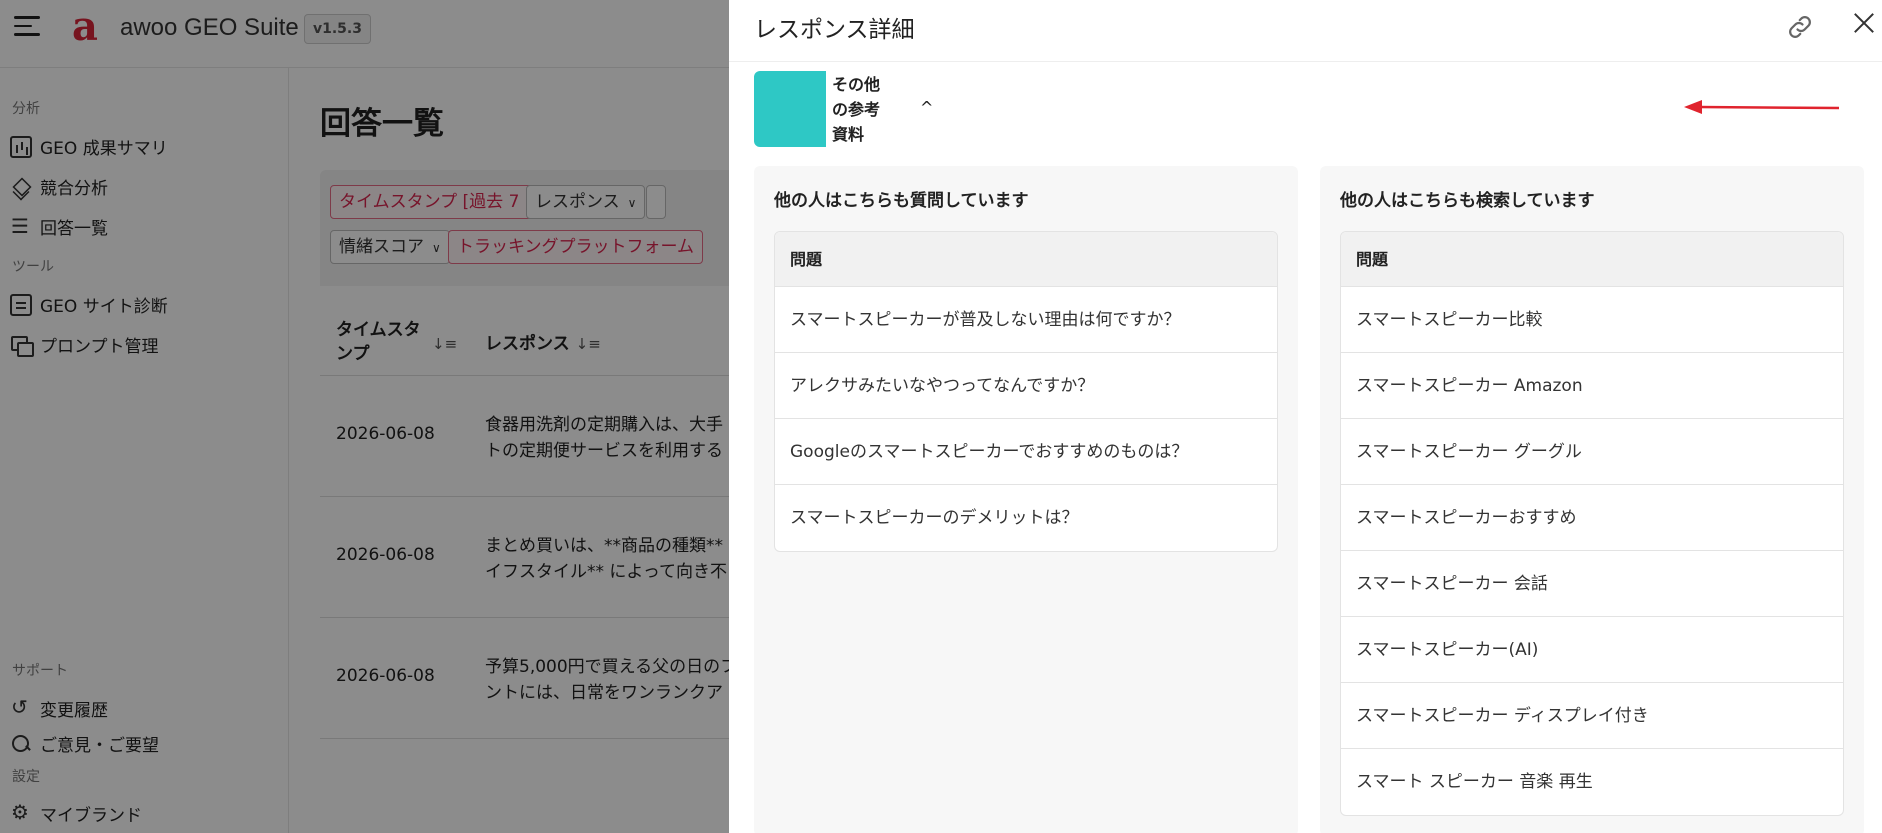 Image resolution: width=1882 pixels, height=833 pixels. Describe the element at coordinates (1592, 782) in the screenshot. I see `list-item: スマート スピーカー 音楽 再生` at that location.